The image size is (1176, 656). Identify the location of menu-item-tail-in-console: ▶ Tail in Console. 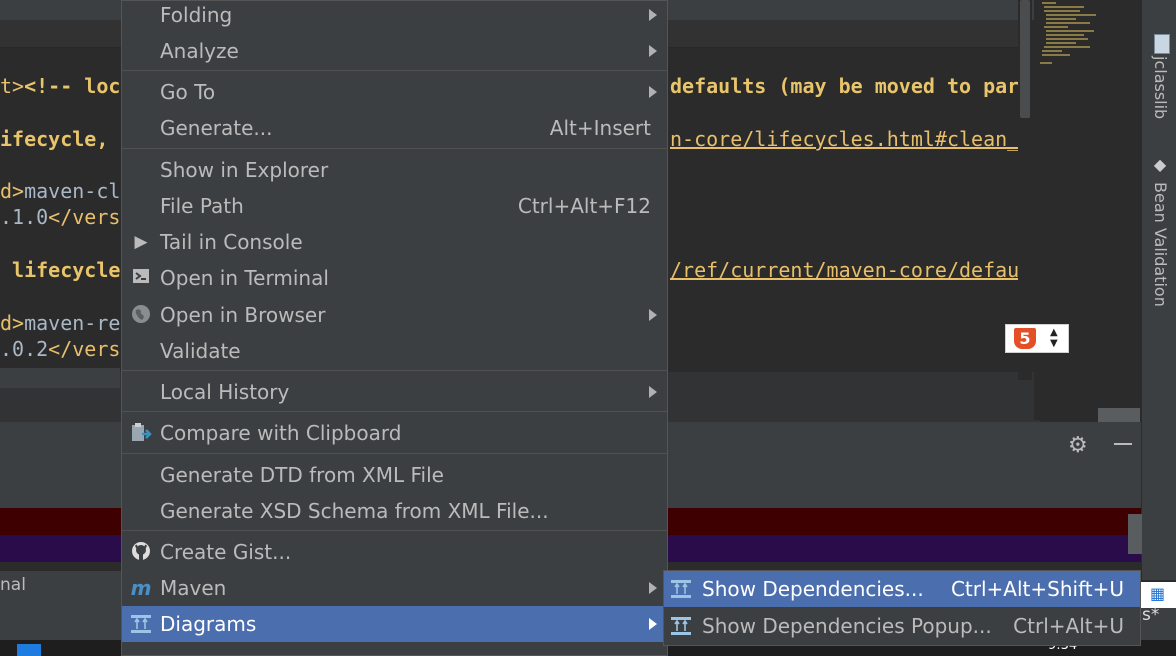
(394, 242).